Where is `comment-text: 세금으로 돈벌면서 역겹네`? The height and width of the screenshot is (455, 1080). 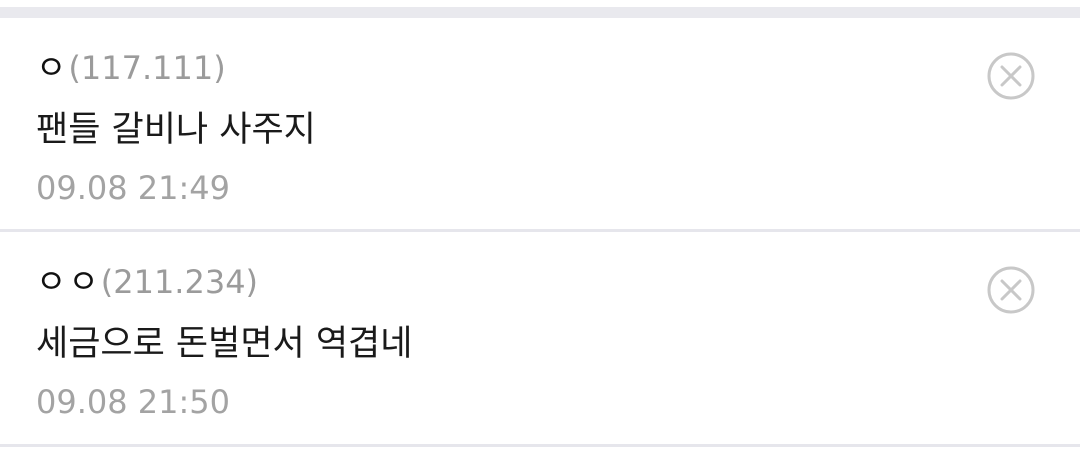 comment-text: 세금으로 돈벌면서 역겹네 is located at coordinates (224, 344).